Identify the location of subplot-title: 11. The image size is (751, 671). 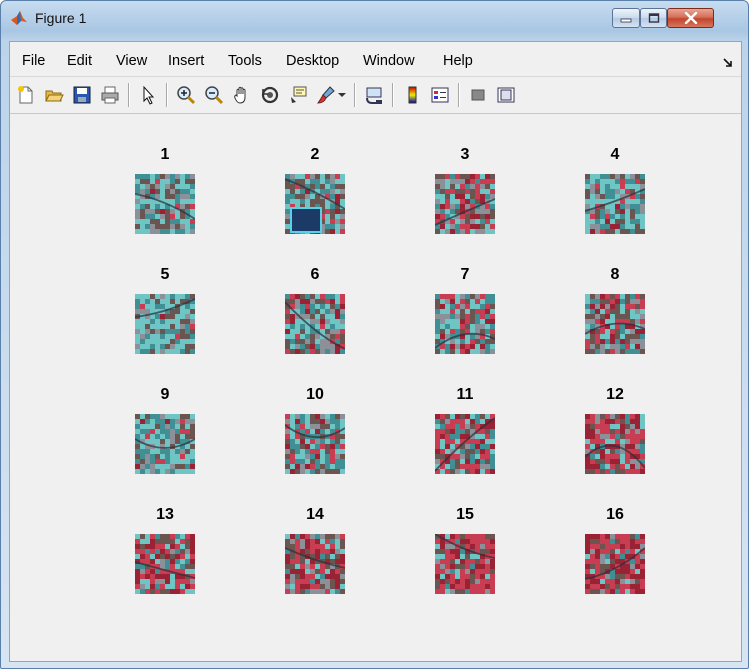
(465, 394).